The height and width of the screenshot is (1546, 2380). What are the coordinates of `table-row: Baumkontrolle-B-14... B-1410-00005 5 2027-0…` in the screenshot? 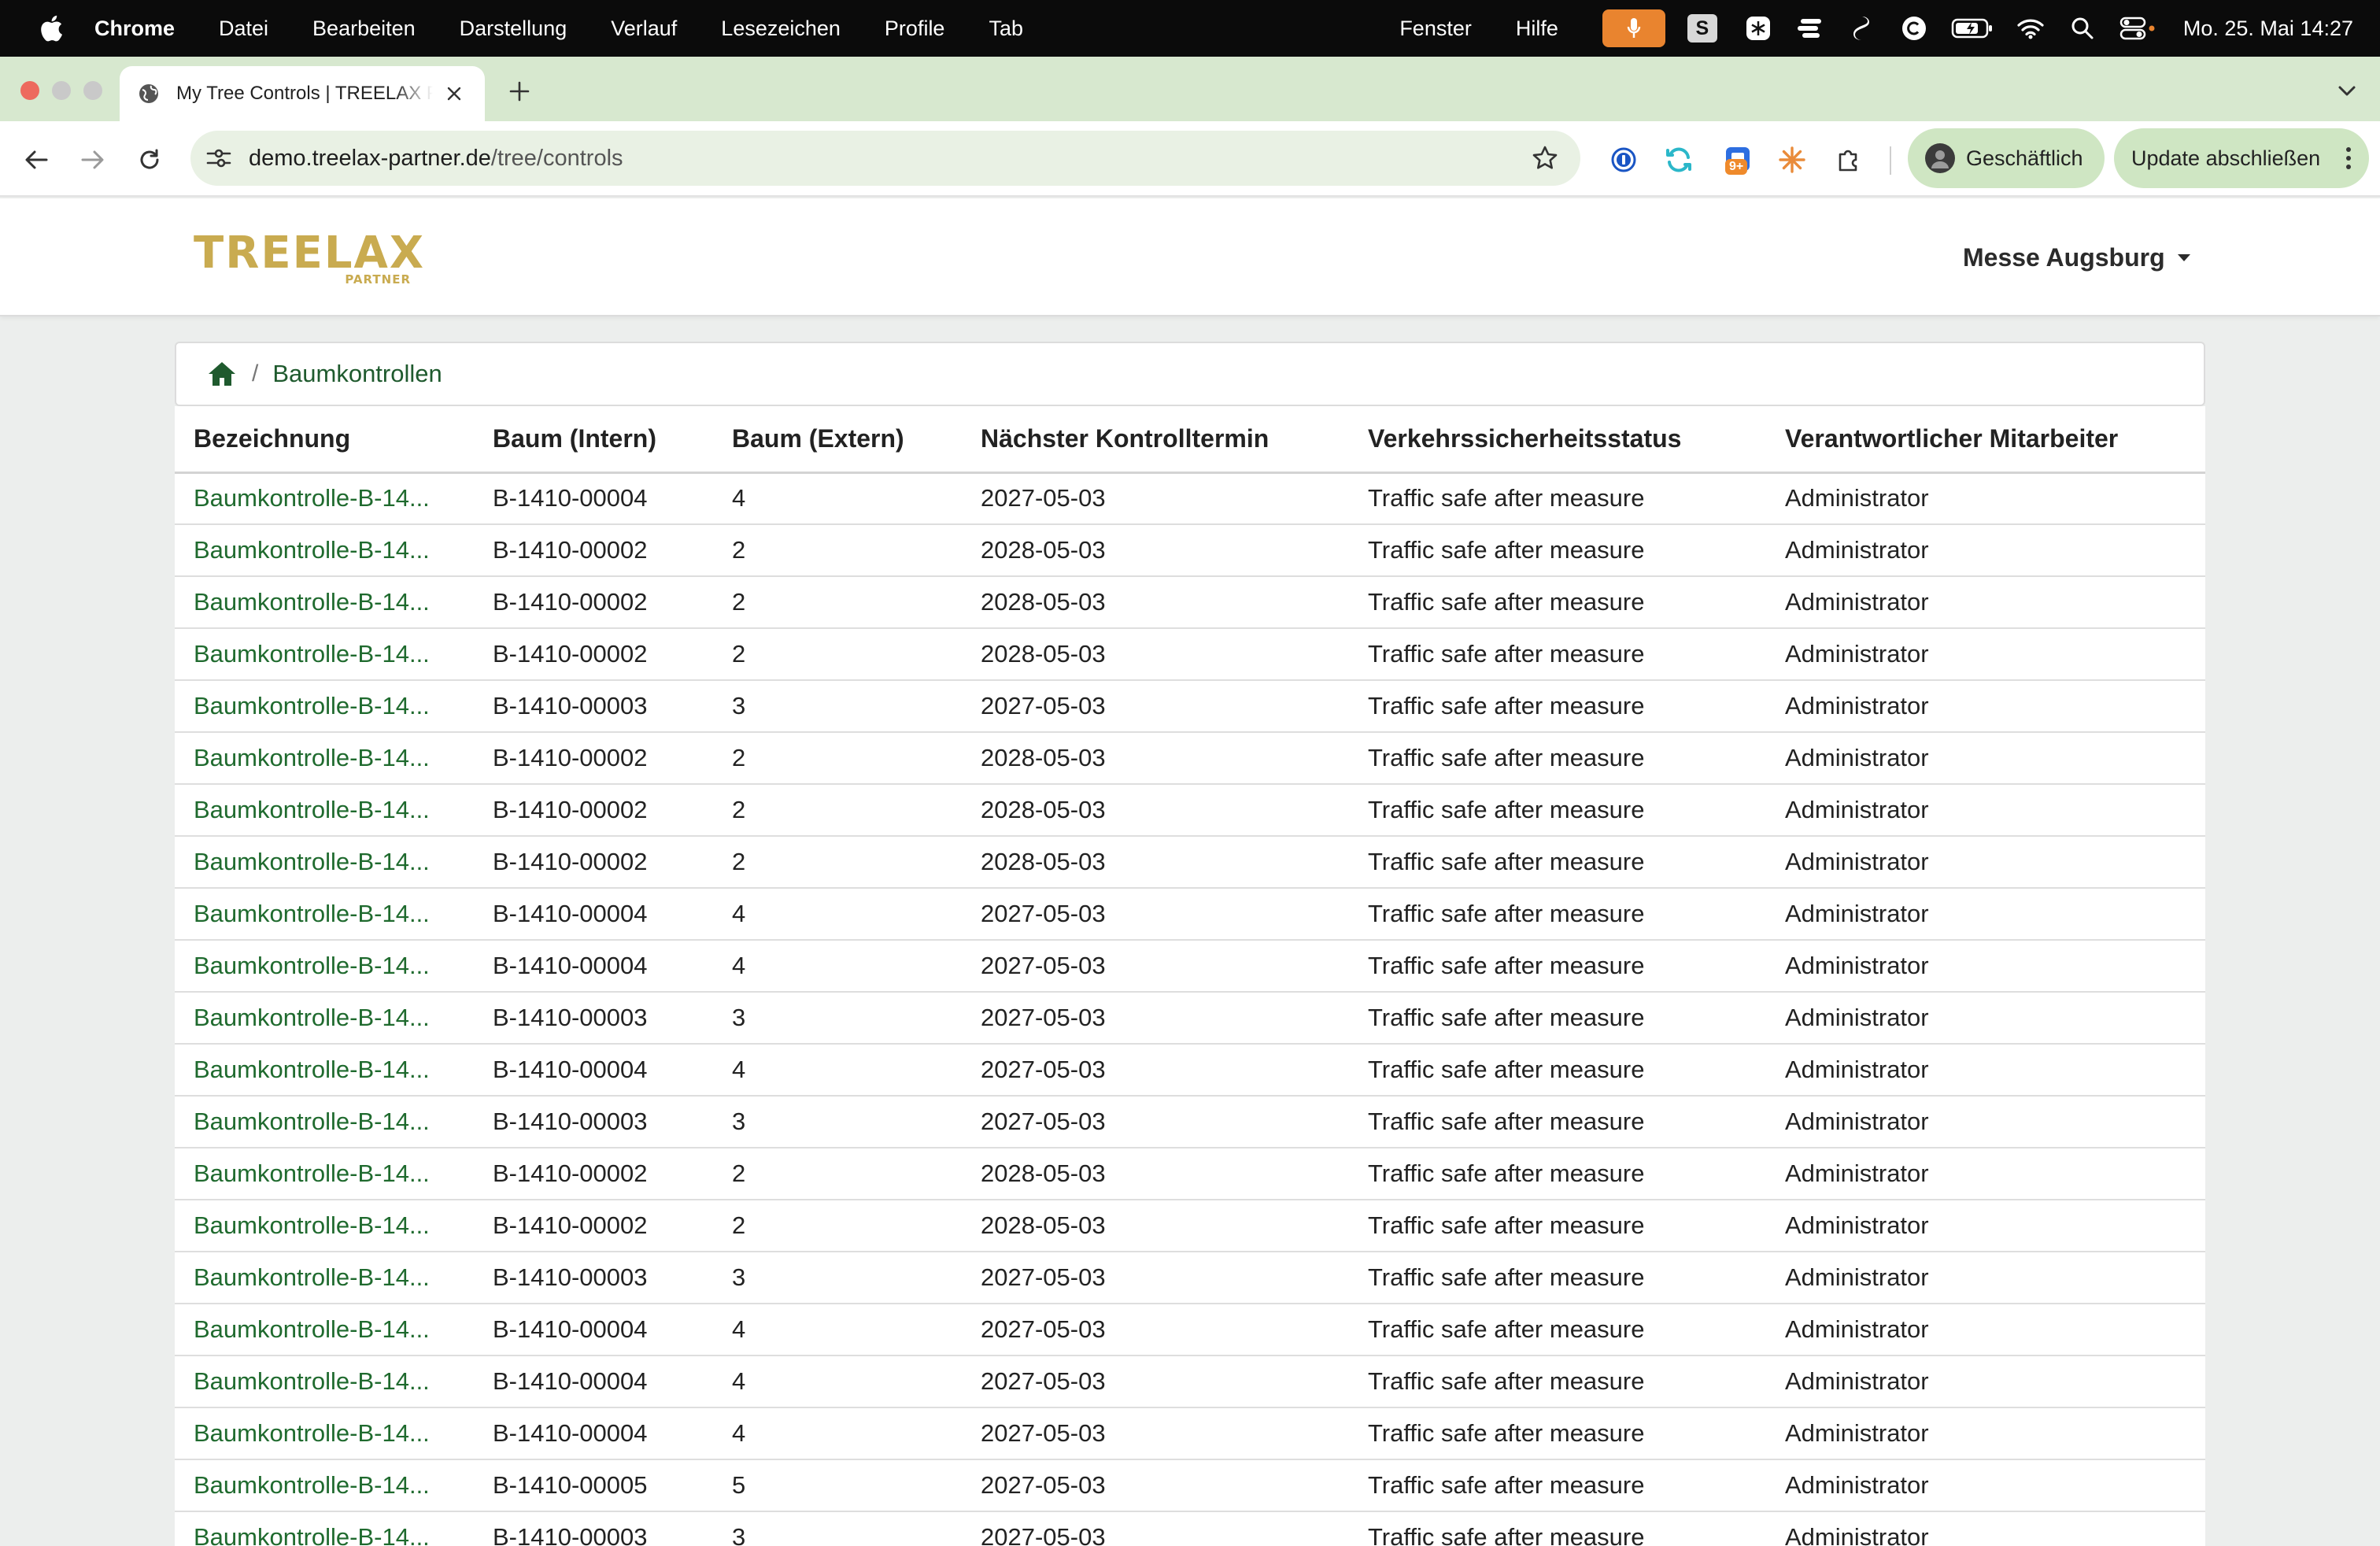 It's located at (1190, 1486).